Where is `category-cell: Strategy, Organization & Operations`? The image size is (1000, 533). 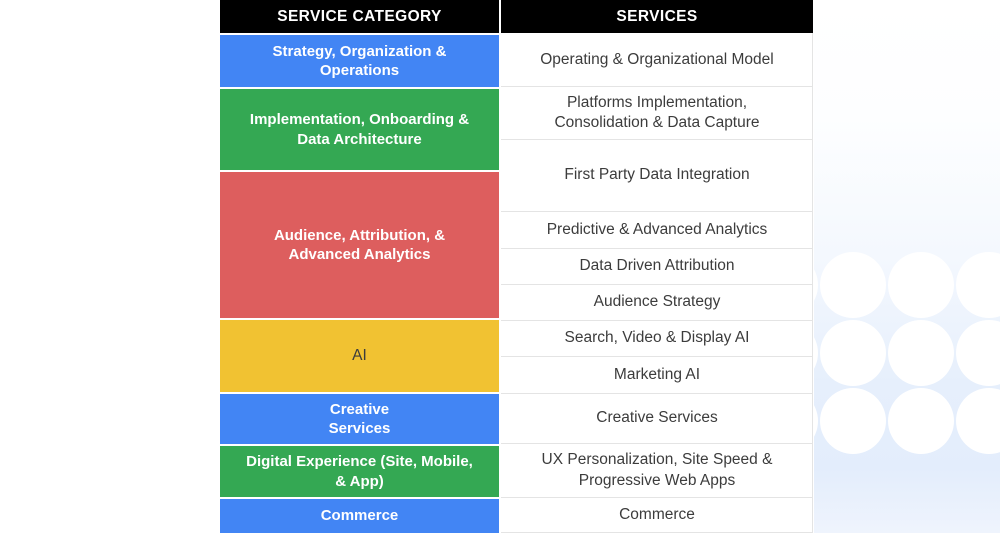
category-cell: Strategy, Organization & Operations is located at coordinates (359, 61).